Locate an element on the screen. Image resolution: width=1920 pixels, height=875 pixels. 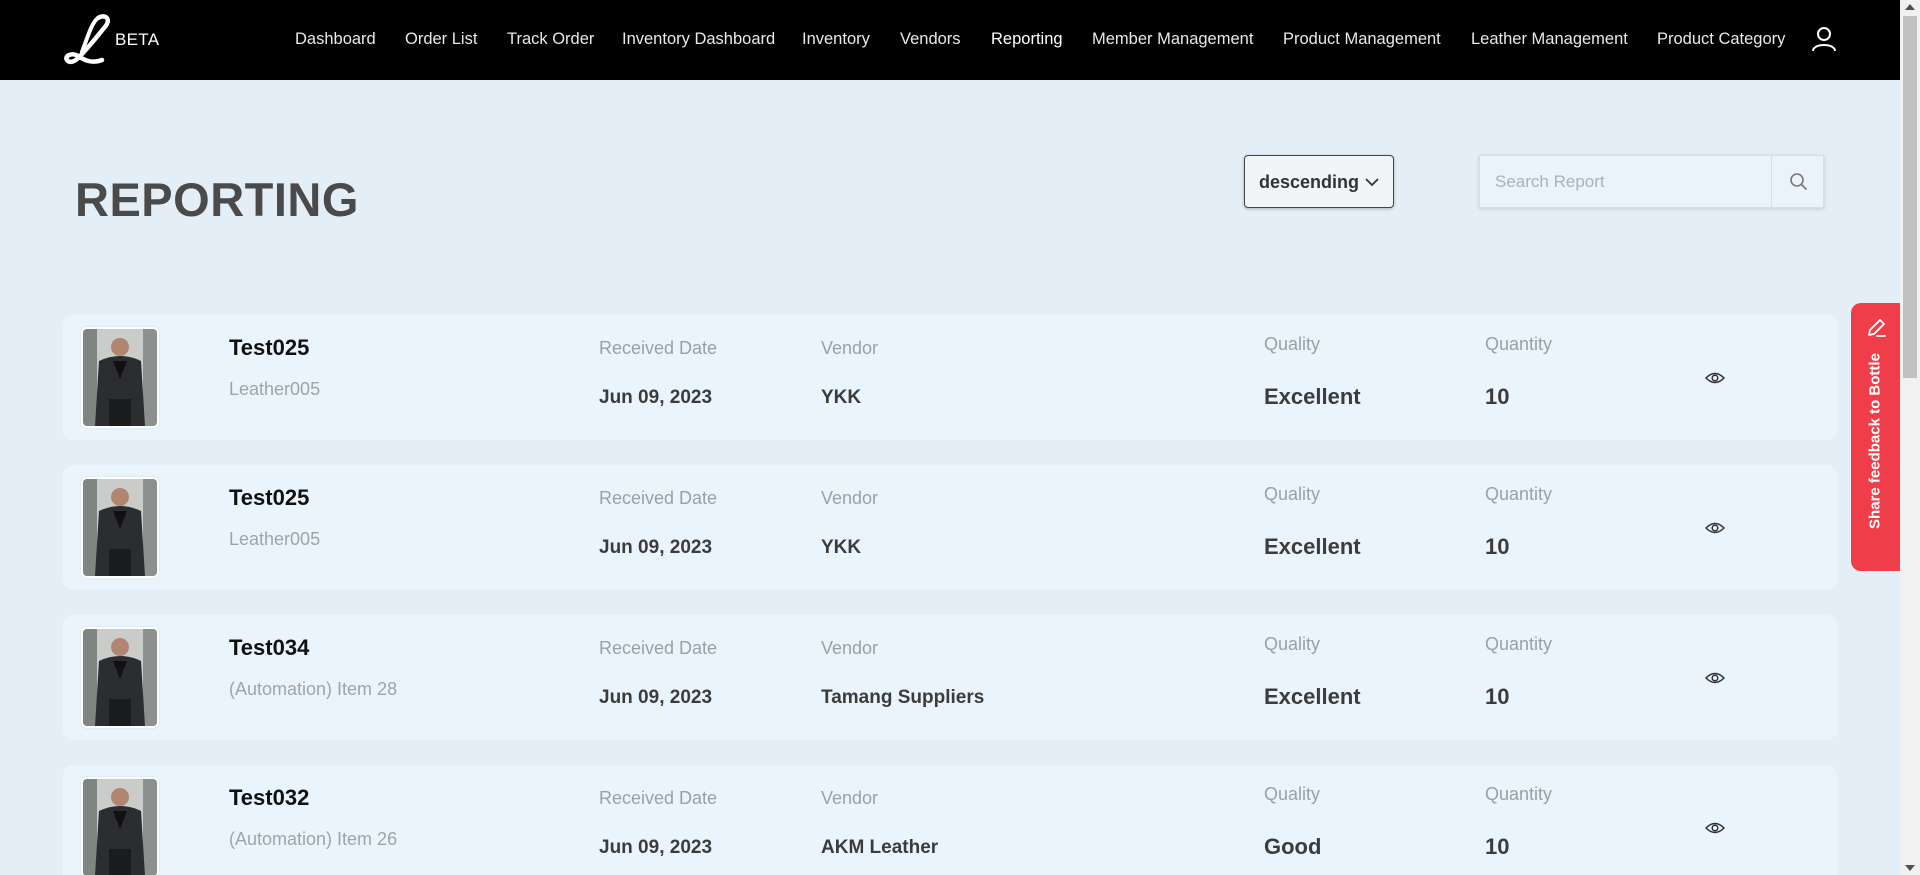
vendor-value: Tamang Suppliers is located at coordinates (903, 697).